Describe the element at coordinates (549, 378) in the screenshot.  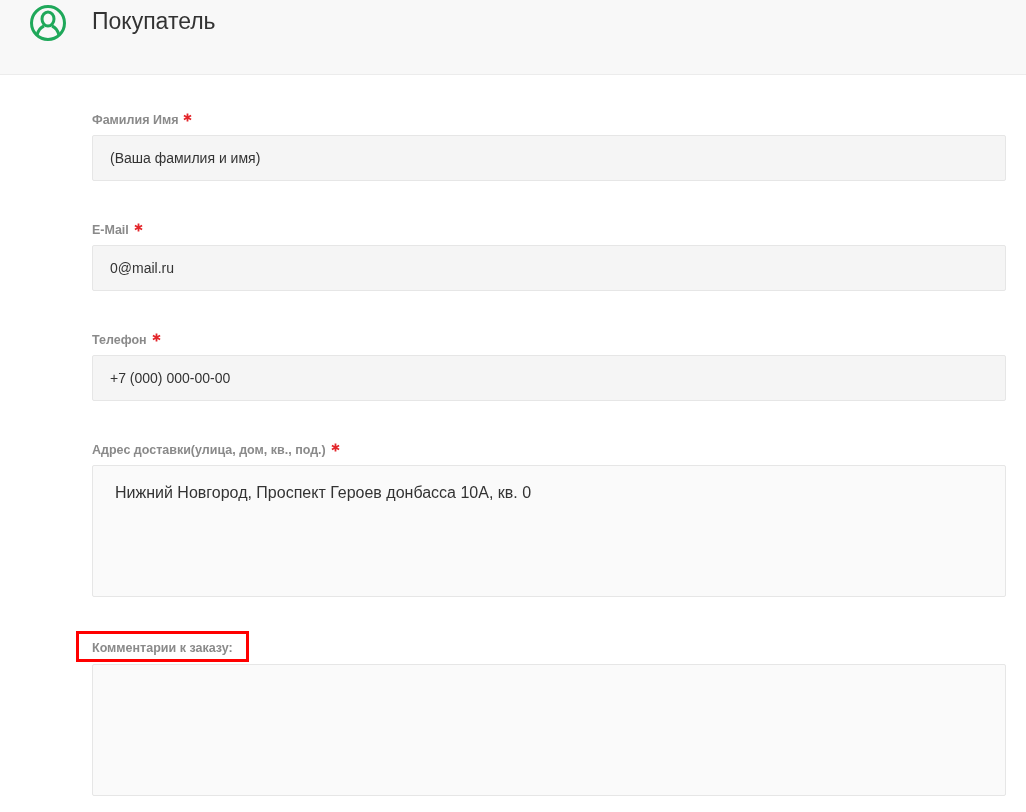
I see `text-input-field: +7 (000) 000-00-00` at that location.